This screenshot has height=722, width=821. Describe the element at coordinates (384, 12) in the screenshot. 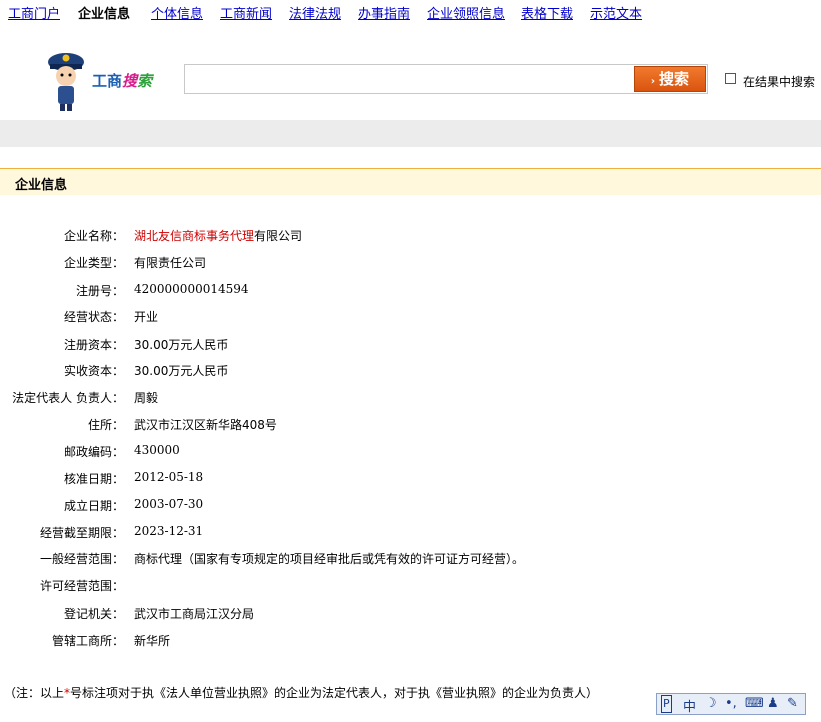

I see `nav-link-guide: 办事指南` at that location.